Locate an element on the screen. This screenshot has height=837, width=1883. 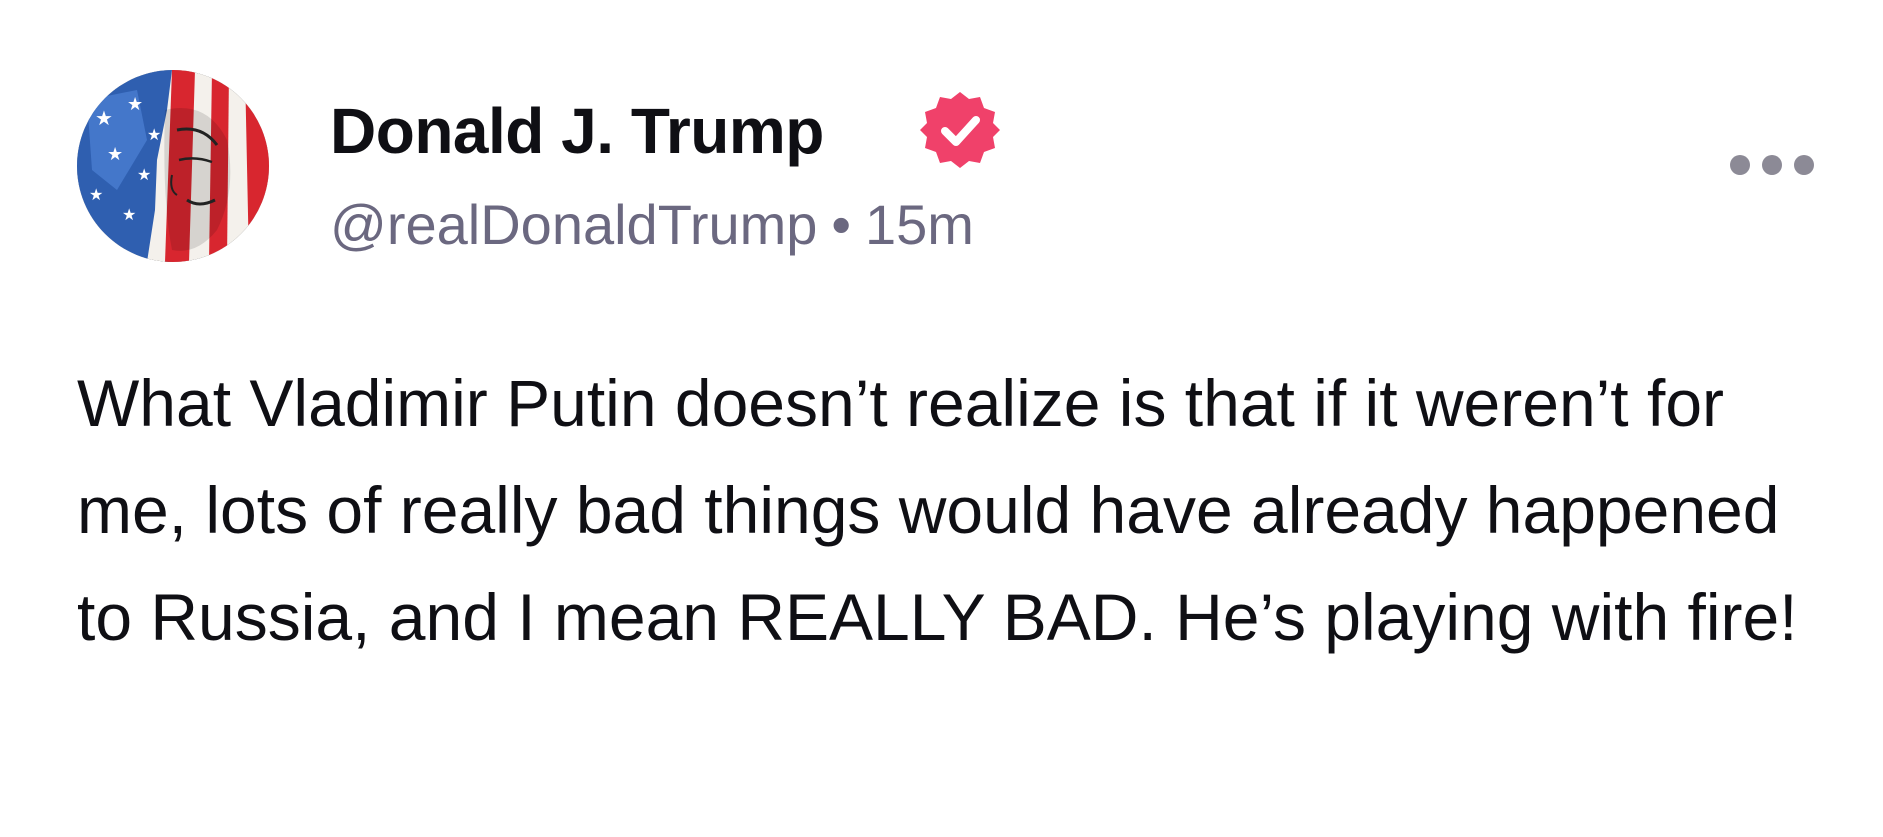
author-name: Donald J. Trump is located at coordinates (577, 131).